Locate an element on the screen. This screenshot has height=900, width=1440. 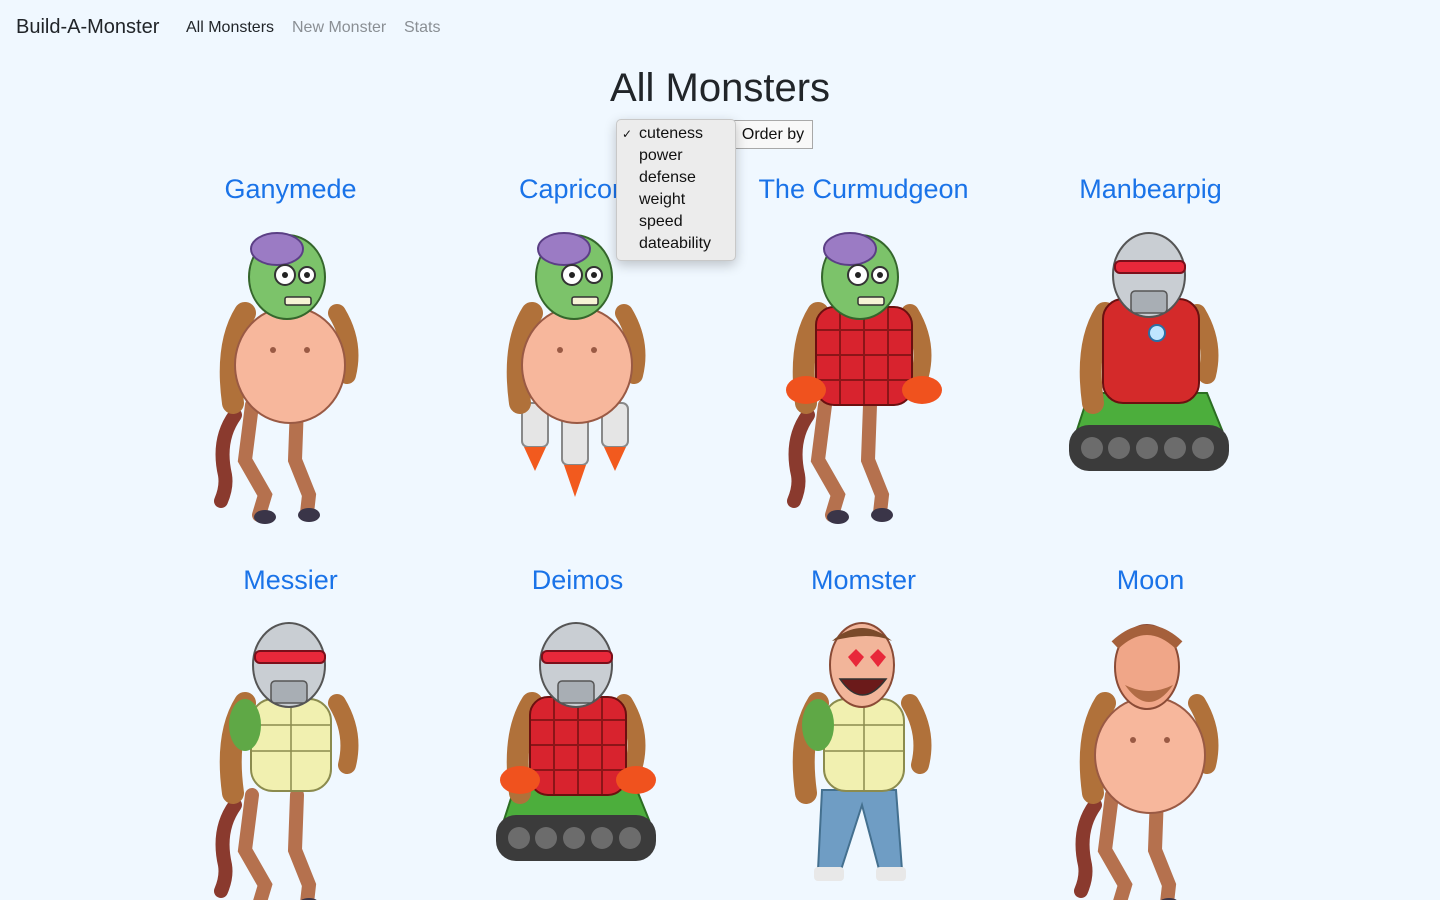
sort-option-label: speed is located at coordinates (661, 221).